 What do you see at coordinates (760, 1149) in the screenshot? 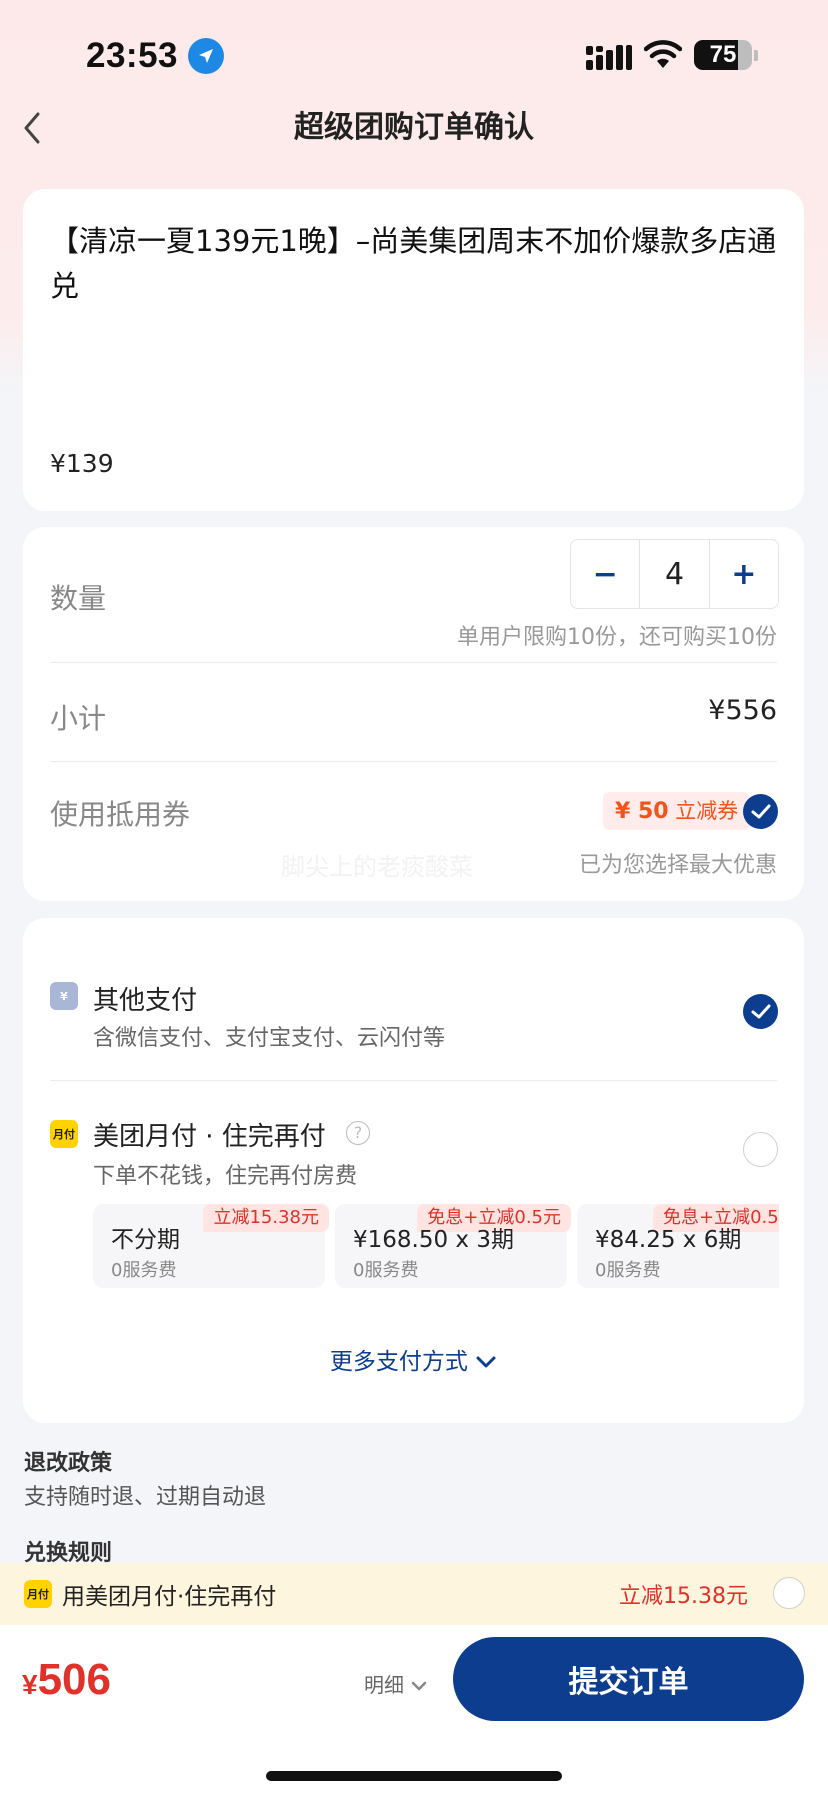
I see `meituan-pay-radio` at bounding box center [760, 1149].